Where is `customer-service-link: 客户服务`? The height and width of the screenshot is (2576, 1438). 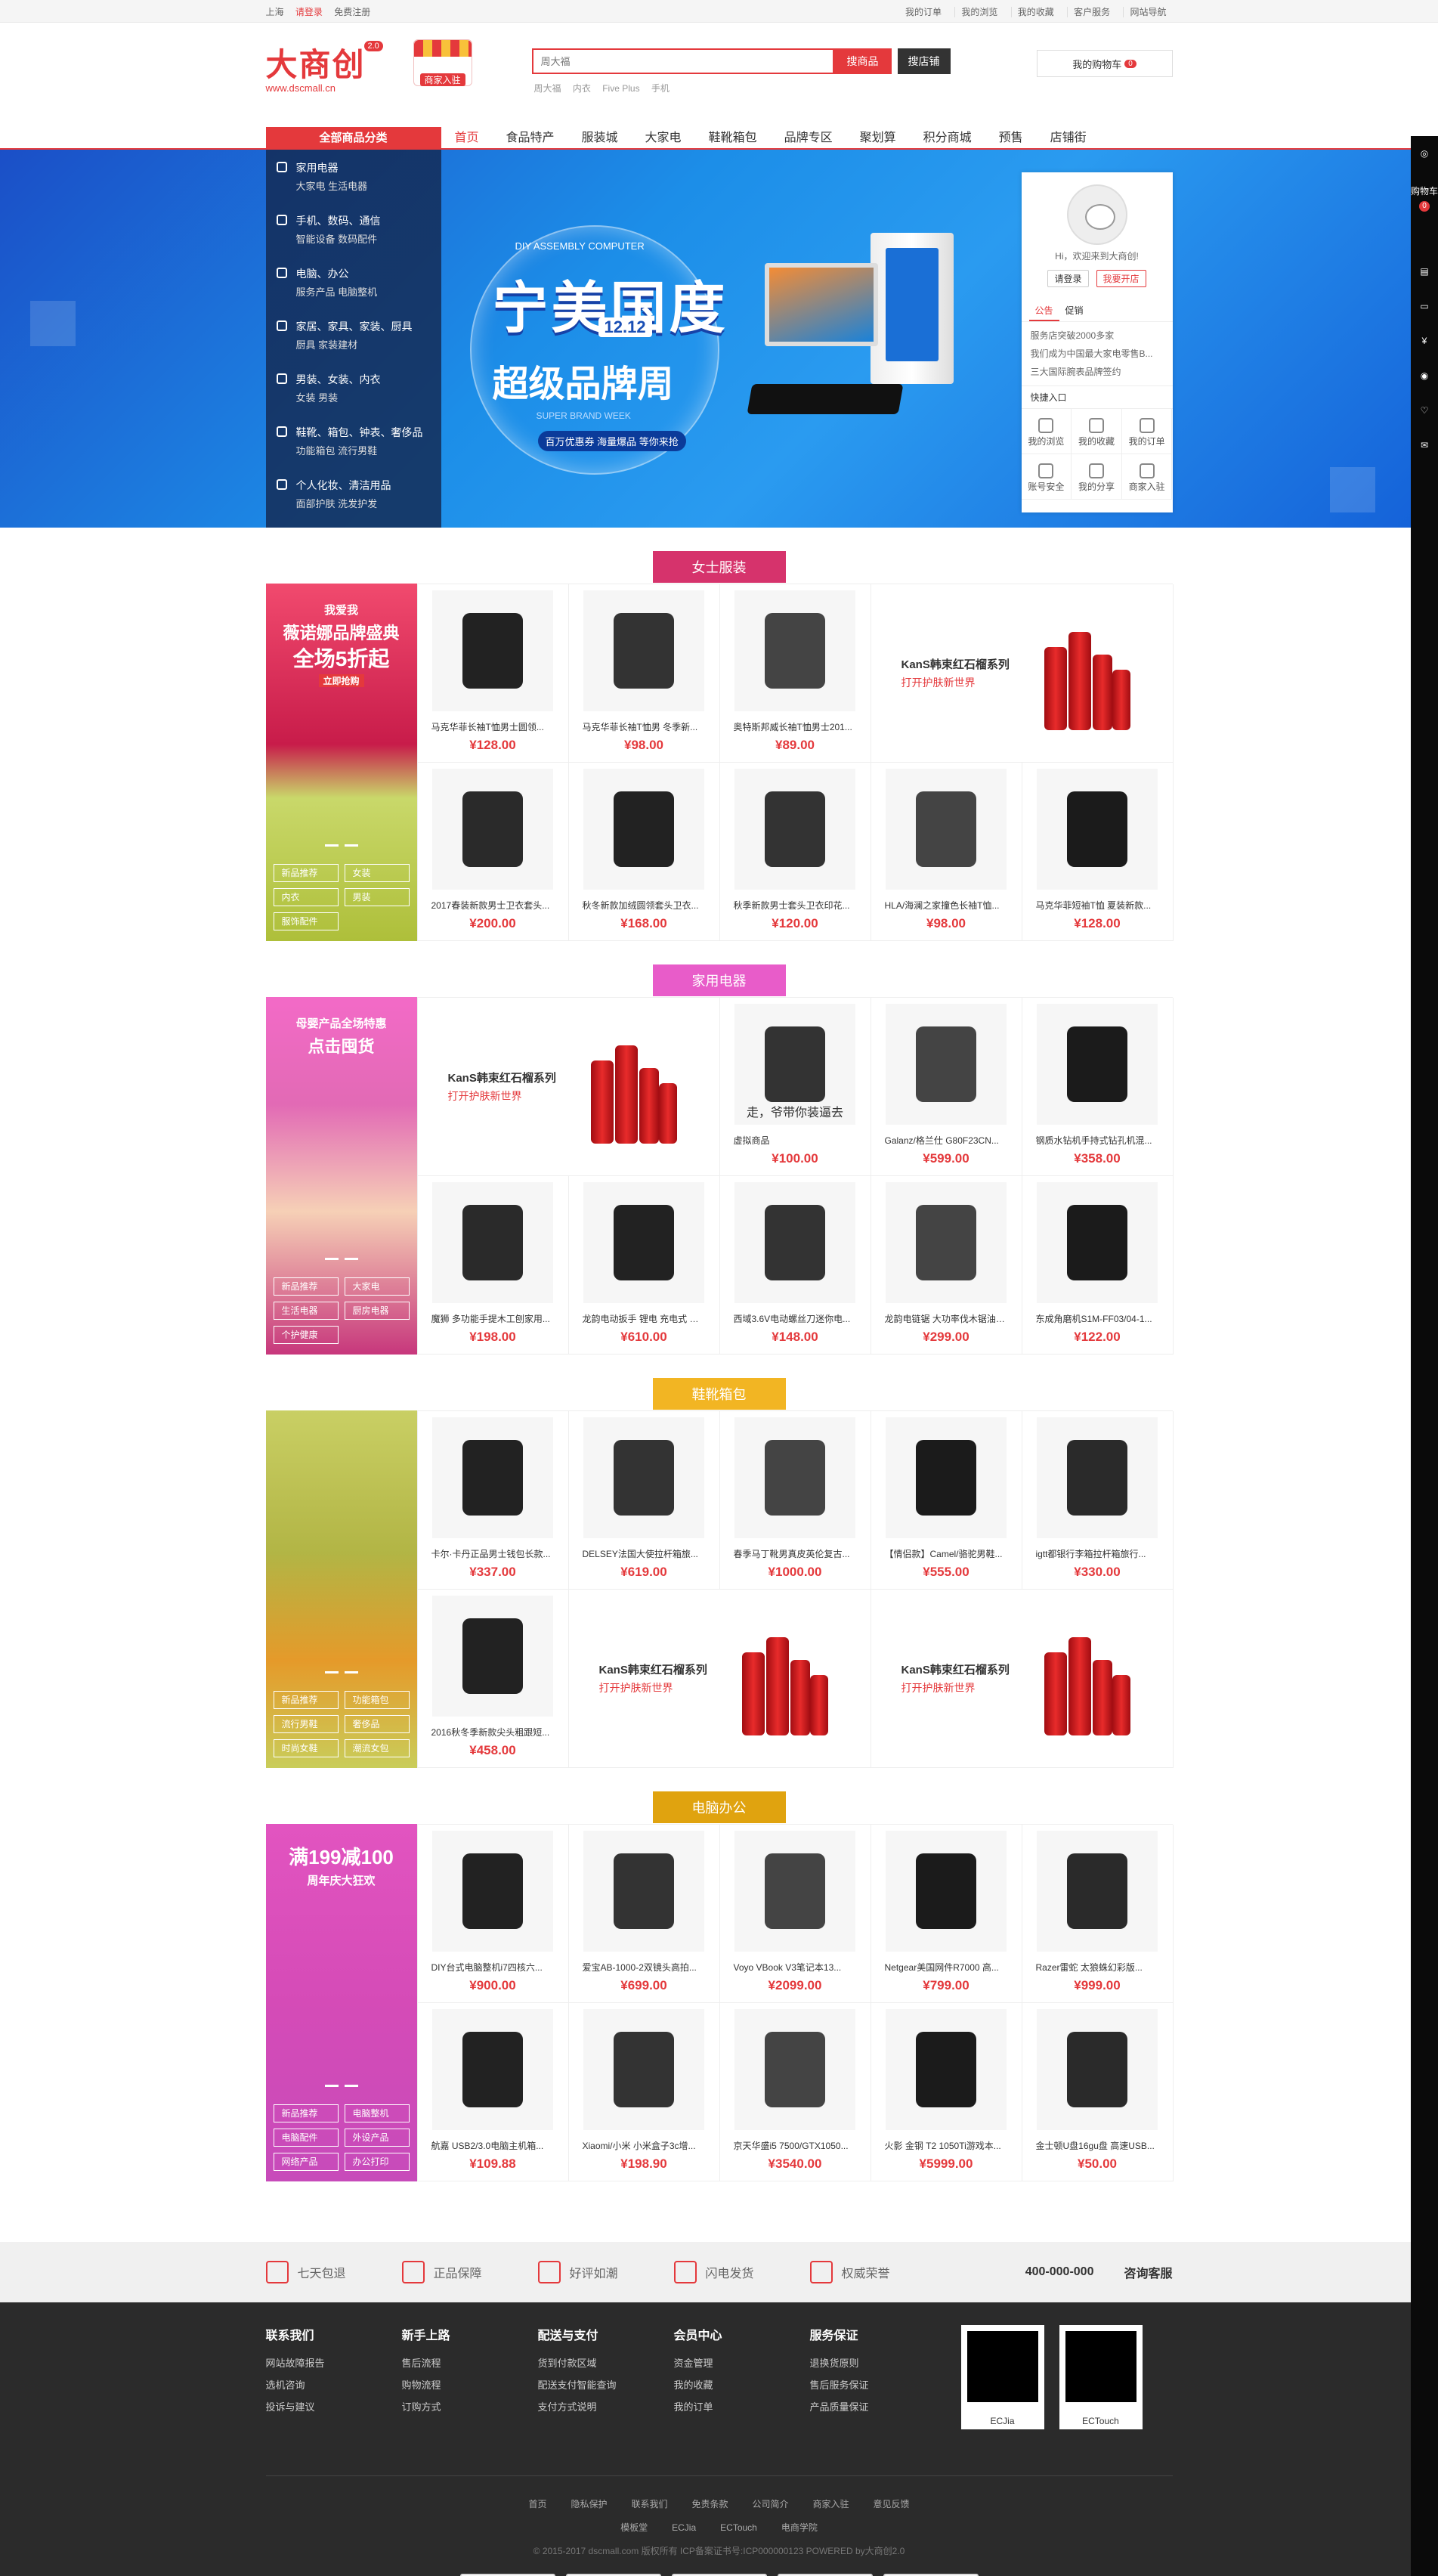
customer-service-link: 客户服务 is located at coordinates (1092, 11).